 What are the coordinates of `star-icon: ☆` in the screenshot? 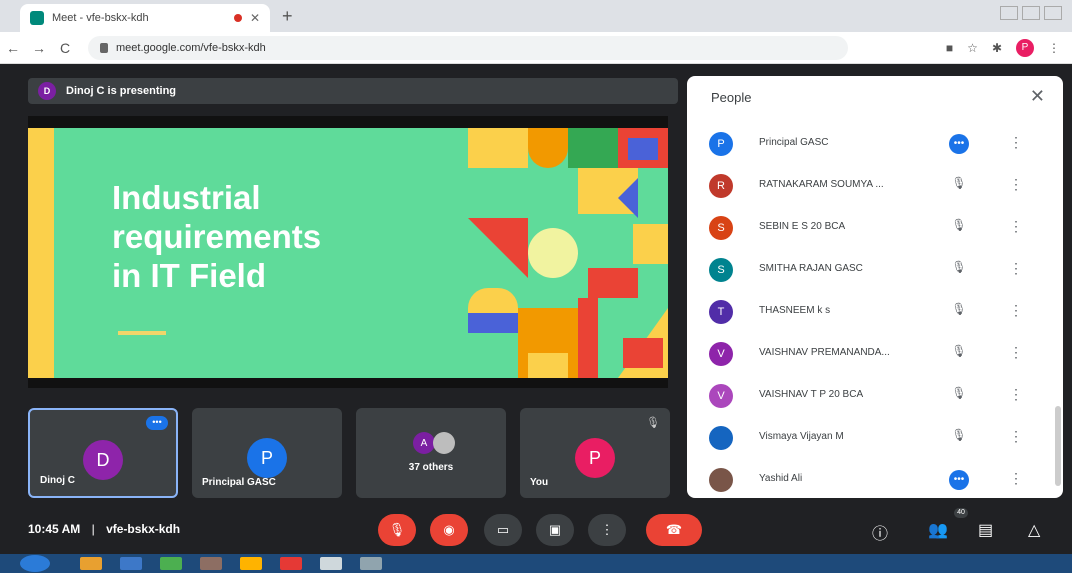 It's located at (972, 48).